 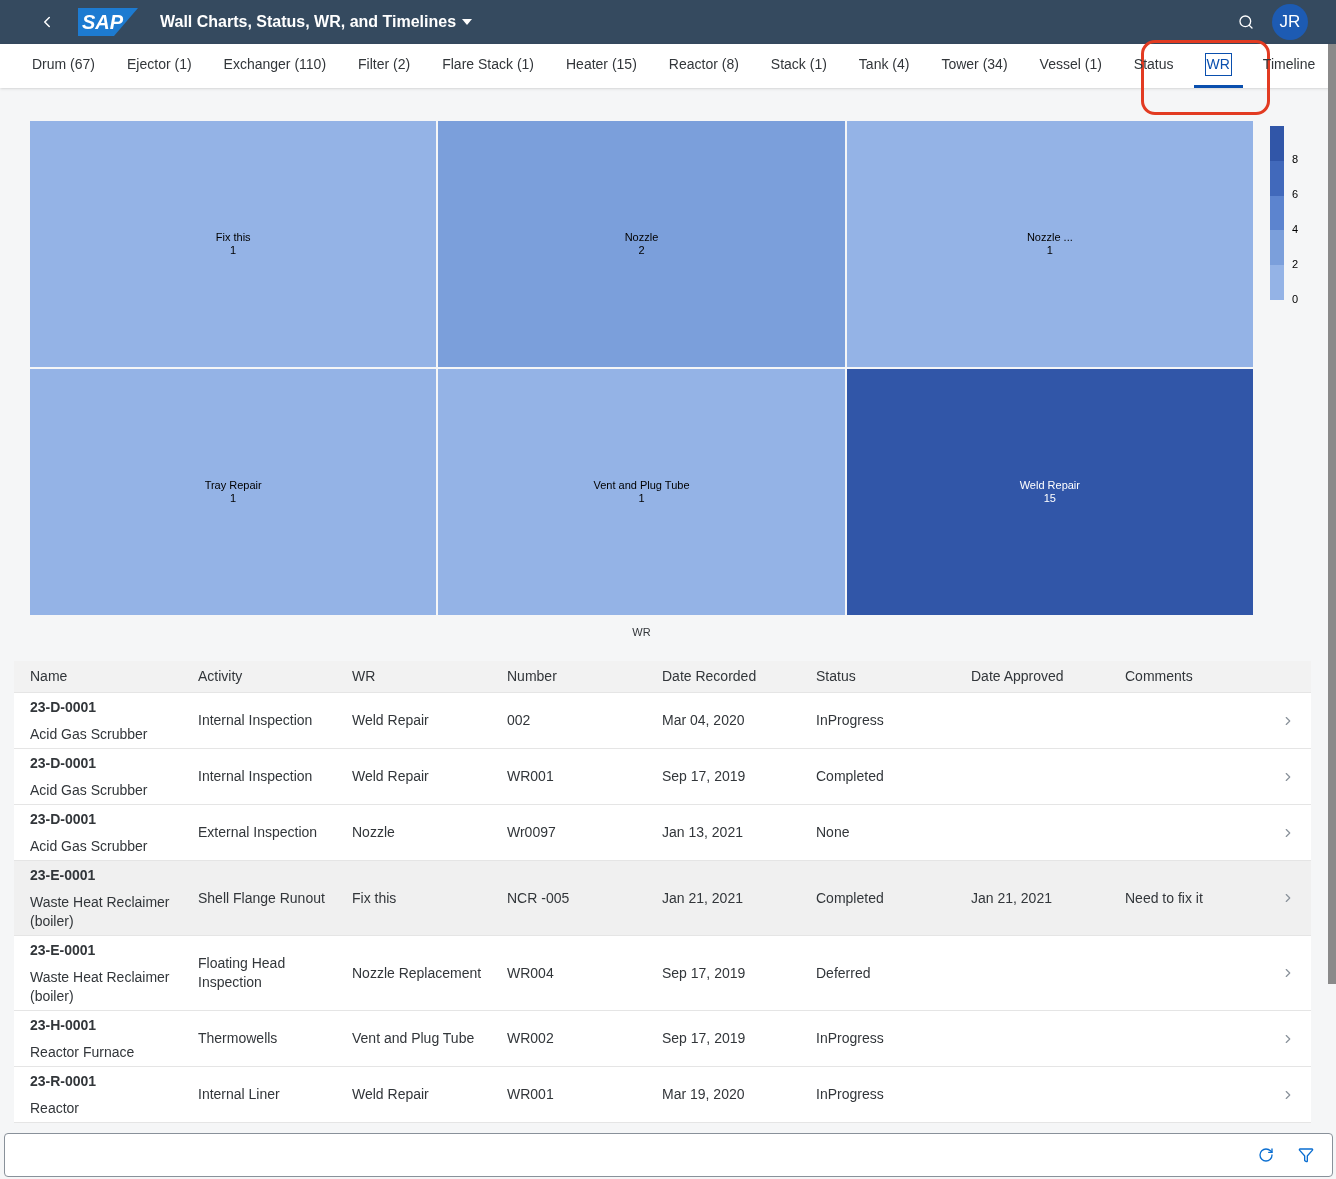 I want to click on user-avatar: JR, so click(x=1290, y=22).